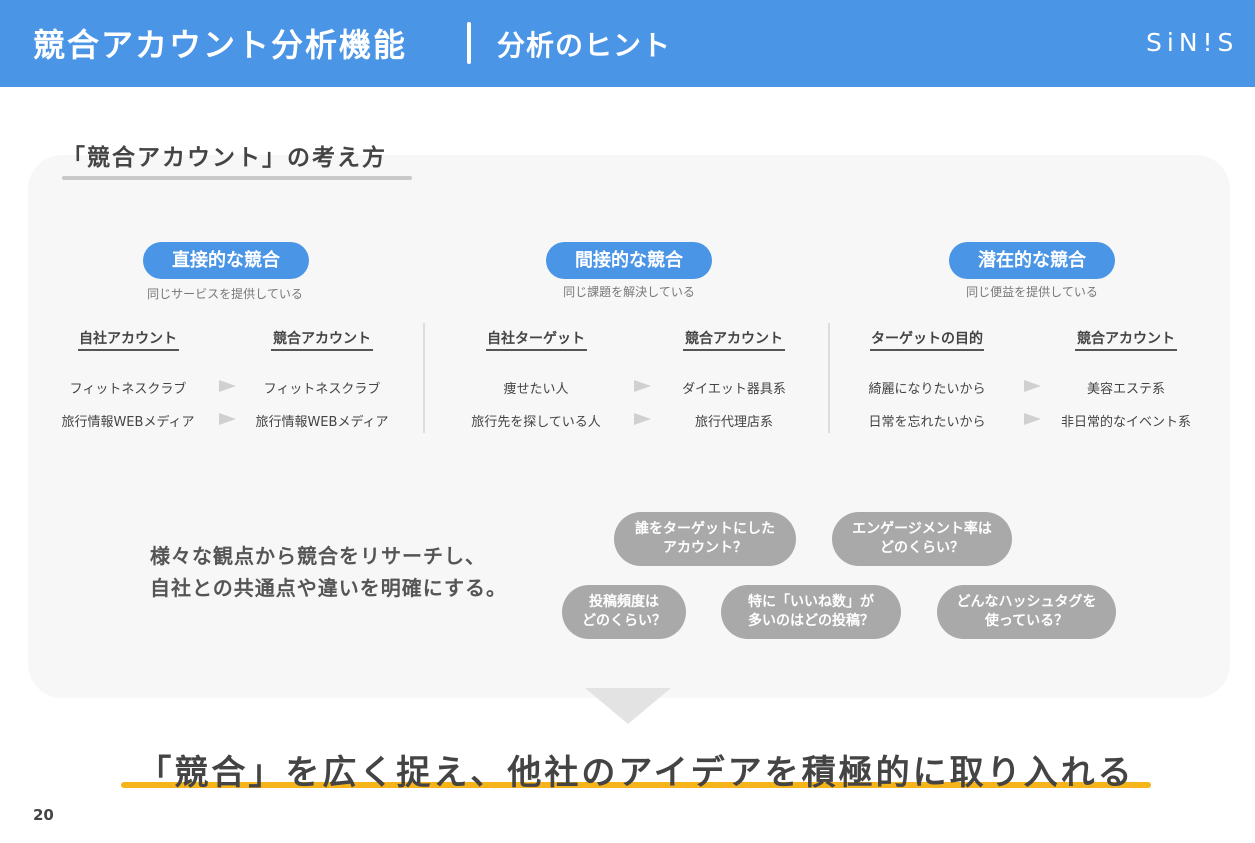 The height and width of the screenshot is (843, 1255). What do you see at coordinates (927, 389) in the screenshot?
I see `table-cell: 綺麗になりたいから` at bounding box center [927, 389].